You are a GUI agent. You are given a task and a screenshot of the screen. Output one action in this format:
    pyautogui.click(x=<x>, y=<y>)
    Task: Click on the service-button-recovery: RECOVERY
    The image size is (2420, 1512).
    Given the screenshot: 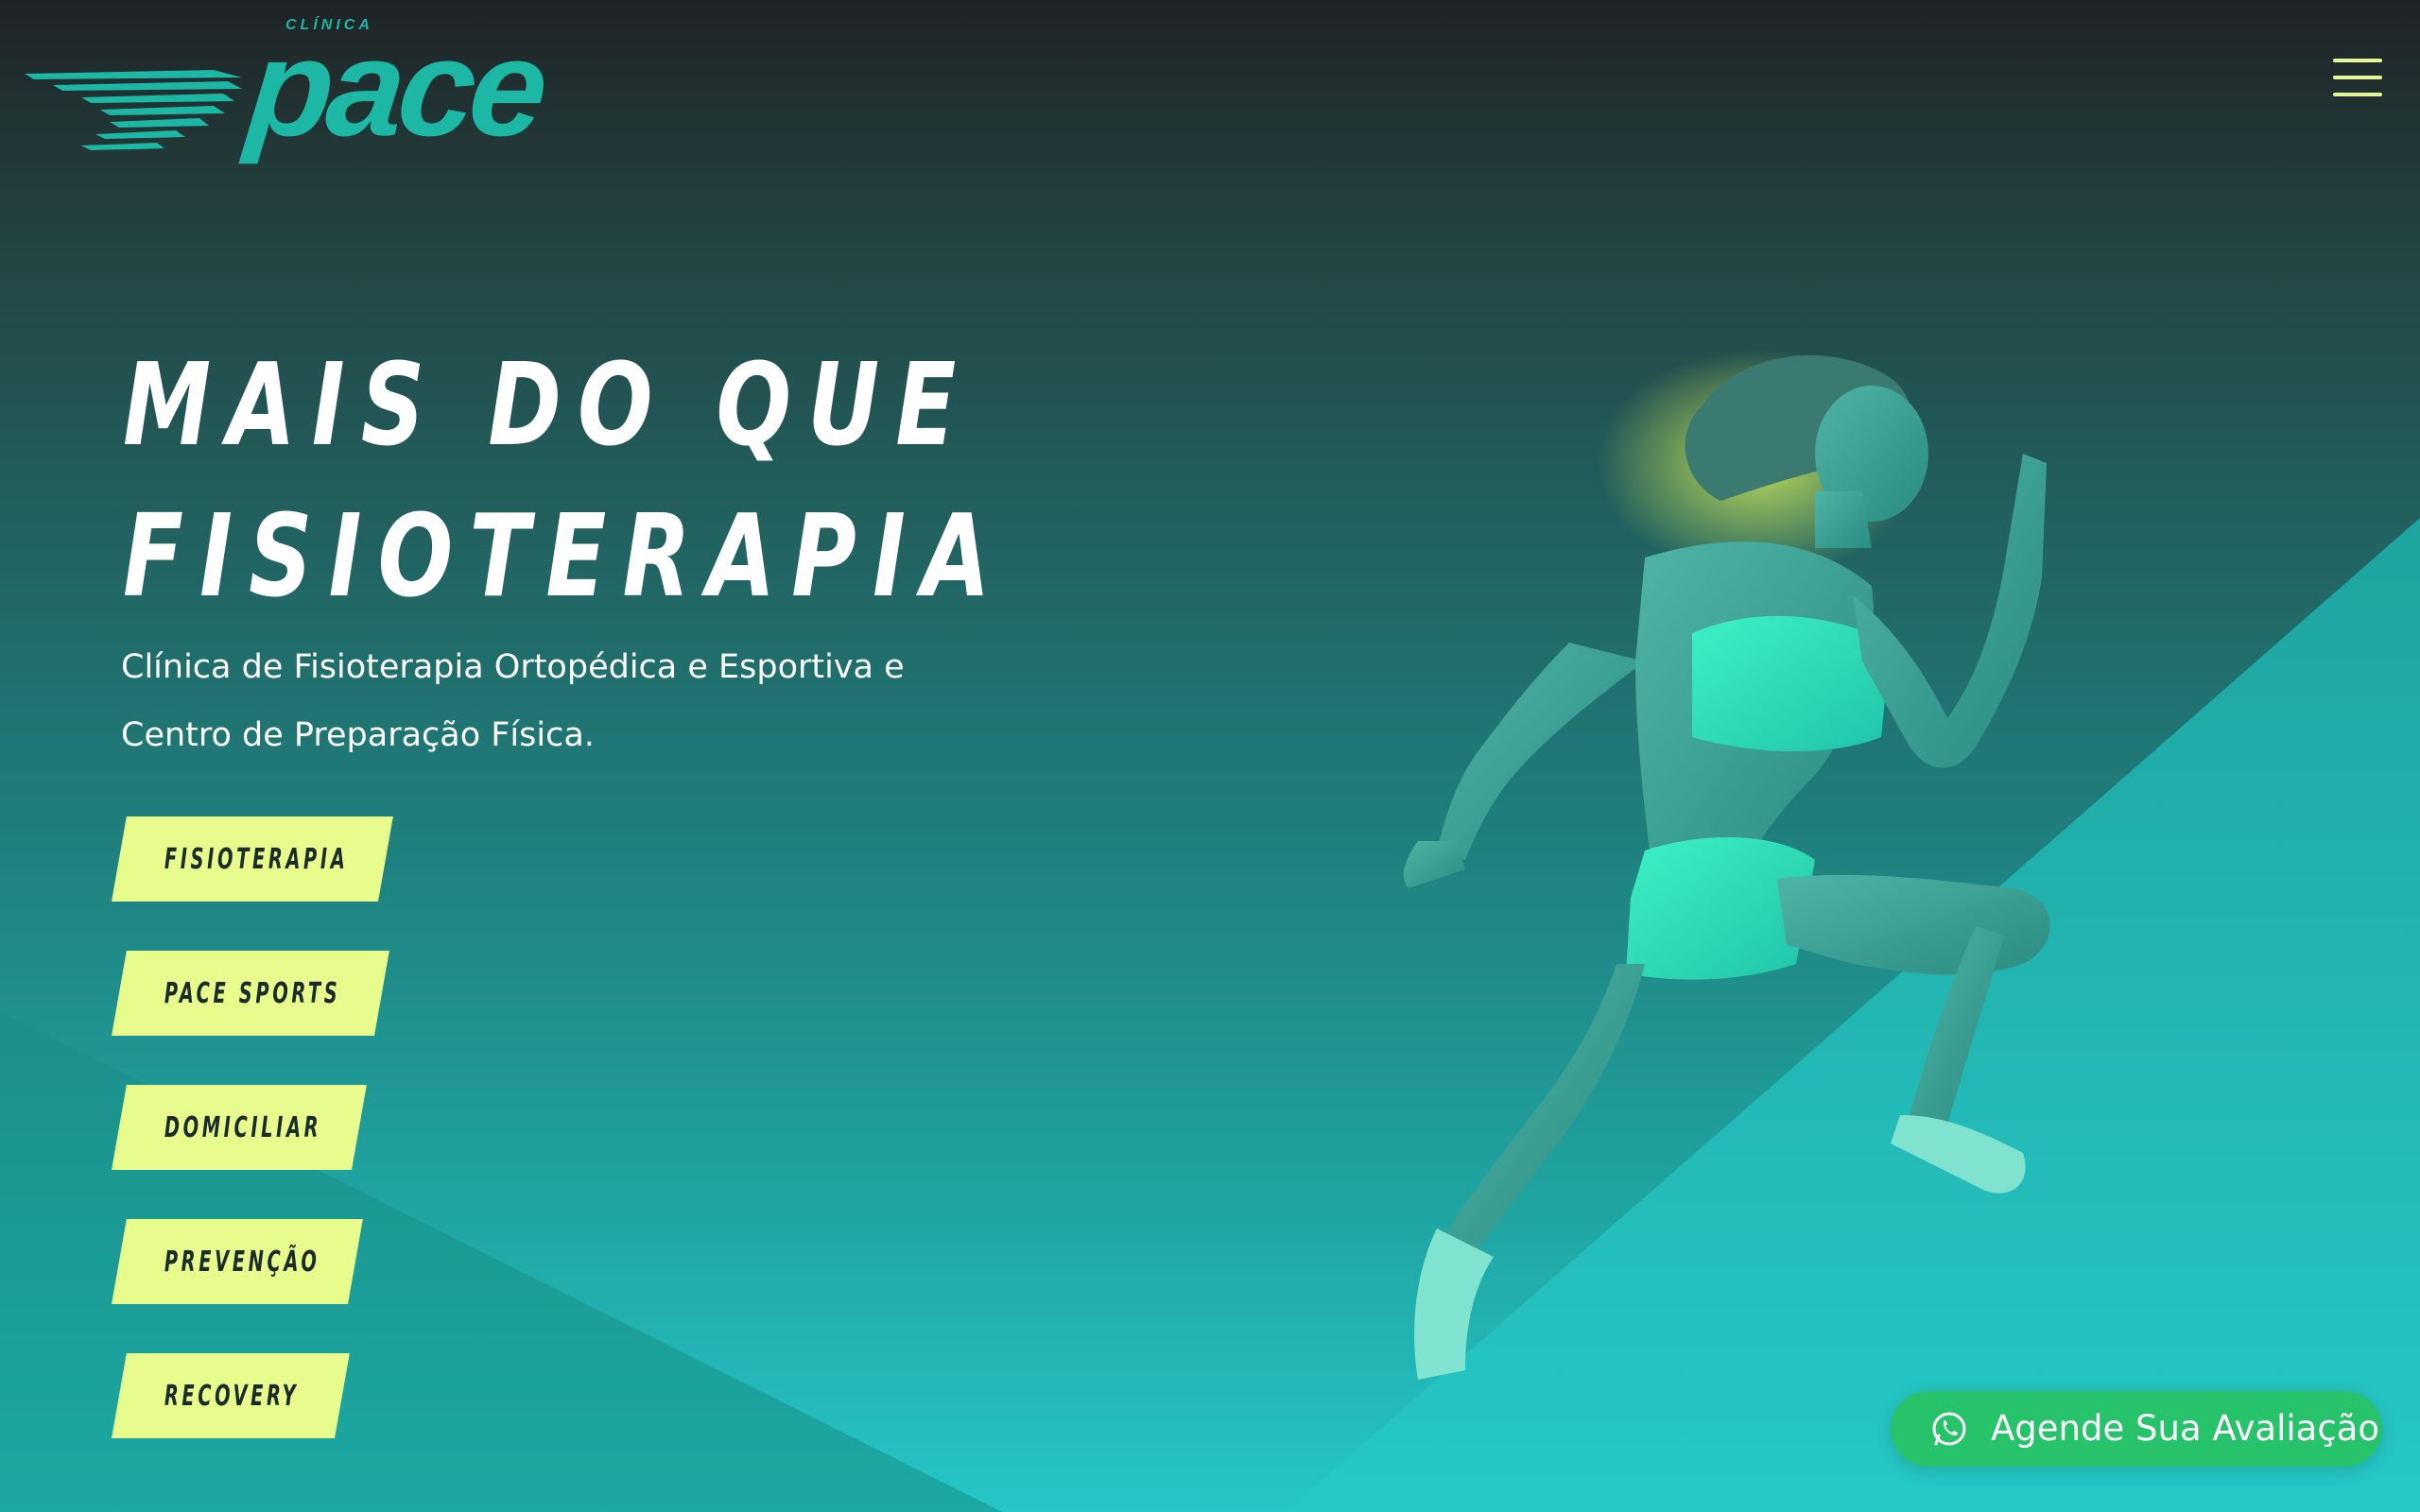 What is the action you would take?
    pyautogui.click(x=231, y=1395)
    